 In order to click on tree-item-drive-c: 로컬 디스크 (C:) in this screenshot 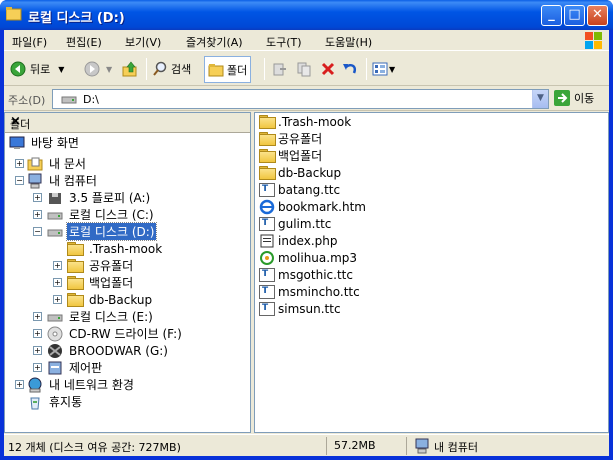, I will do `click(101, 214)`.